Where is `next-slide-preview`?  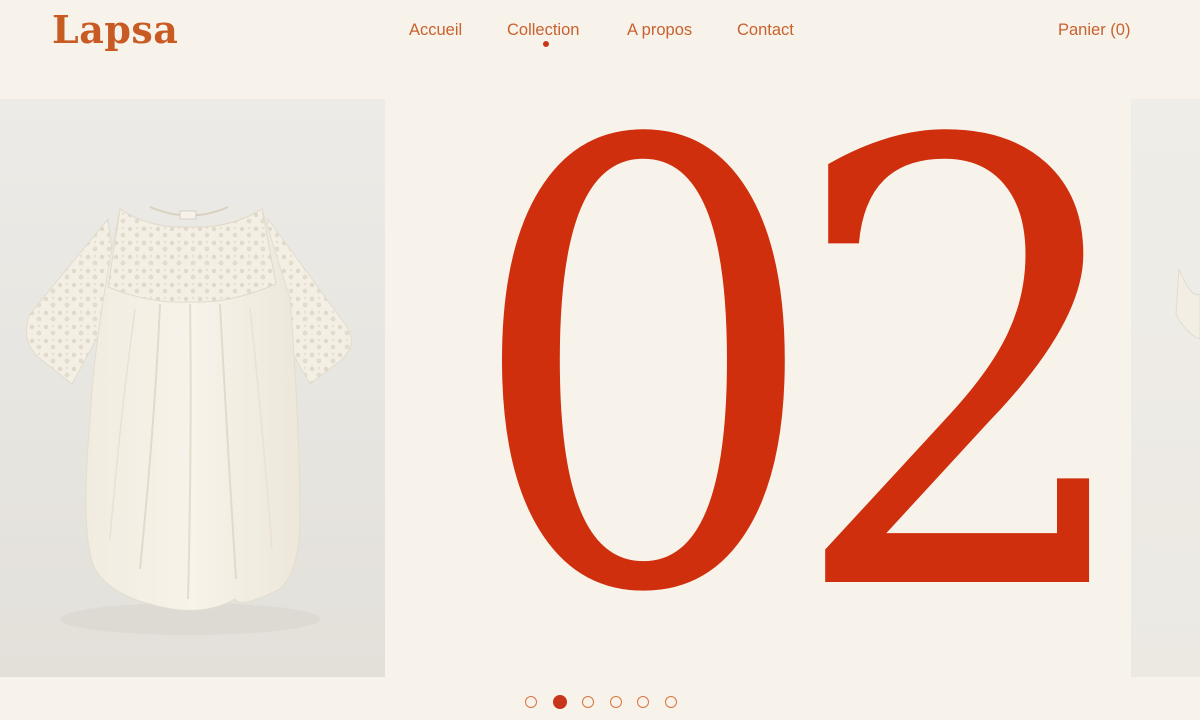 next-slide-preview is located at coordinates (1165, 388).